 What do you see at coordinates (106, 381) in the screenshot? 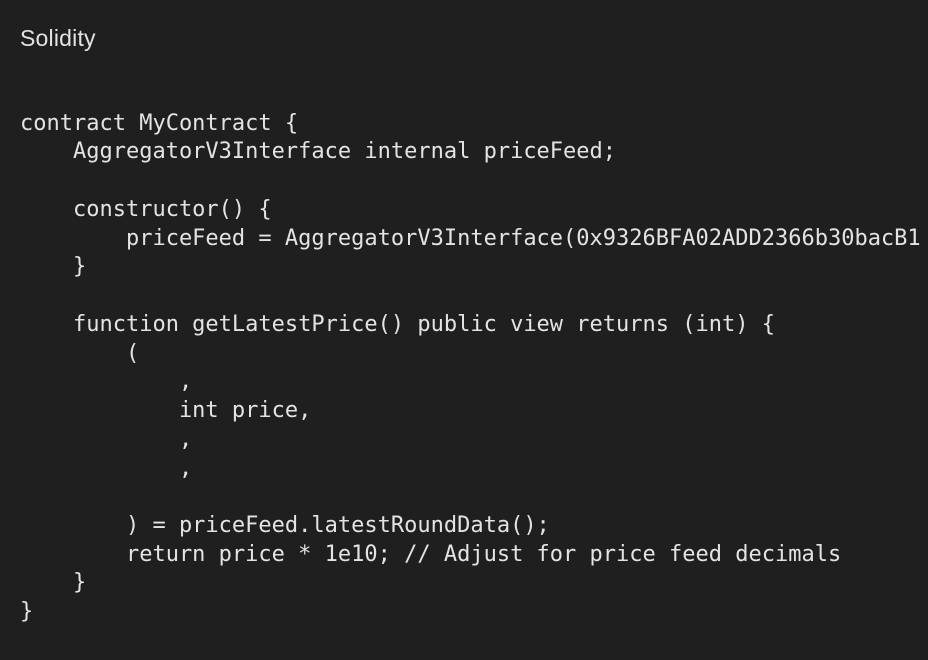
I see `code-line-8: ,` at bounding box center [106, 381].